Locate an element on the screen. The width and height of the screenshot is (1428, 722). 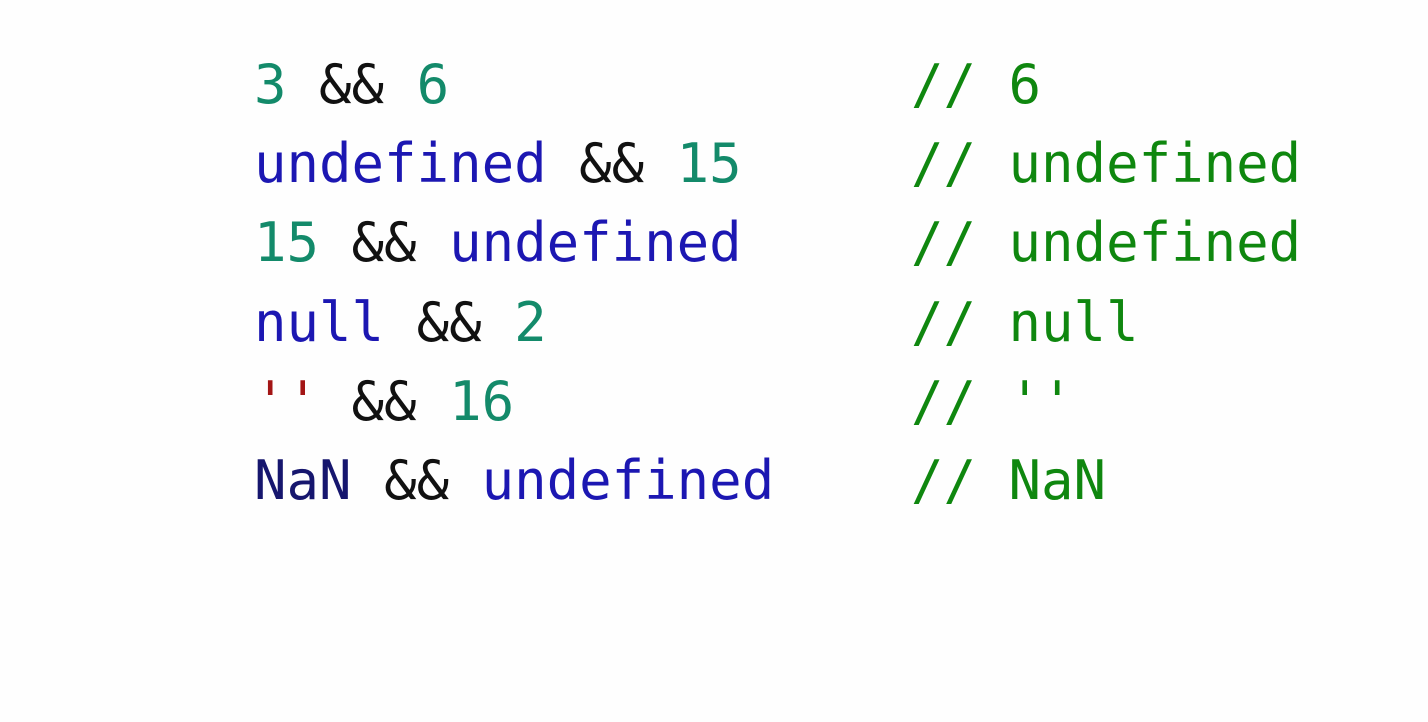
token-number: 16 is located at coordinates (482, 401).